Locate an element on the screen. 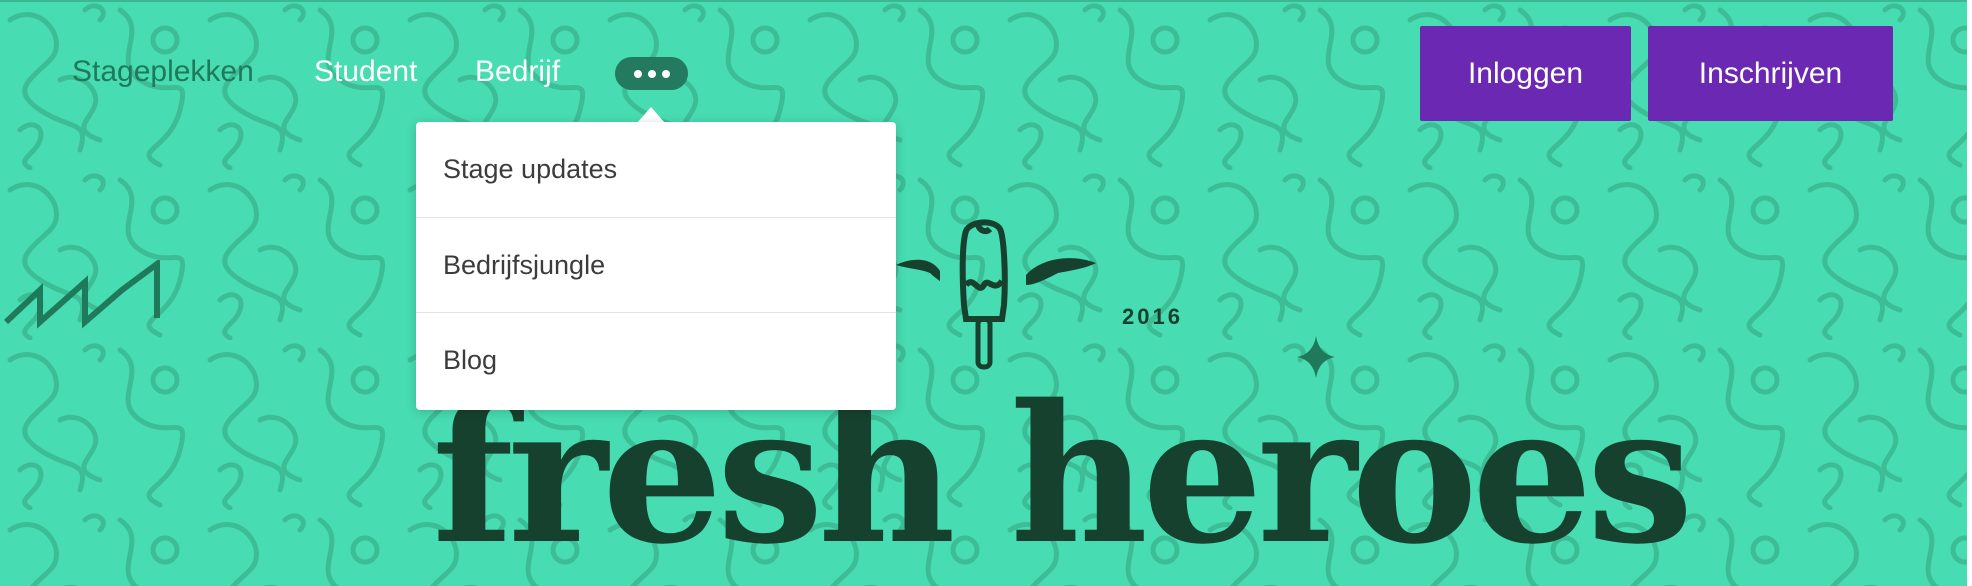 This screenshot has height=586, width=1972. year-label: 2016 is located at coordinates (1152, 316).